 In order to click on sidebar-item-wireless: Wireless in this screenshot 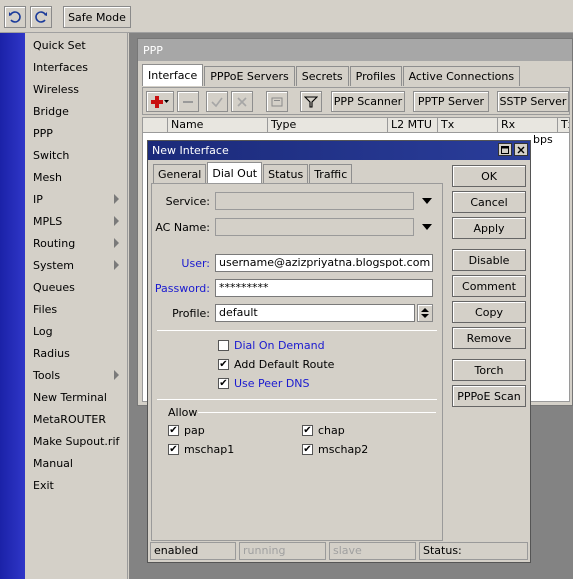, I will do `click(79, 89)`.